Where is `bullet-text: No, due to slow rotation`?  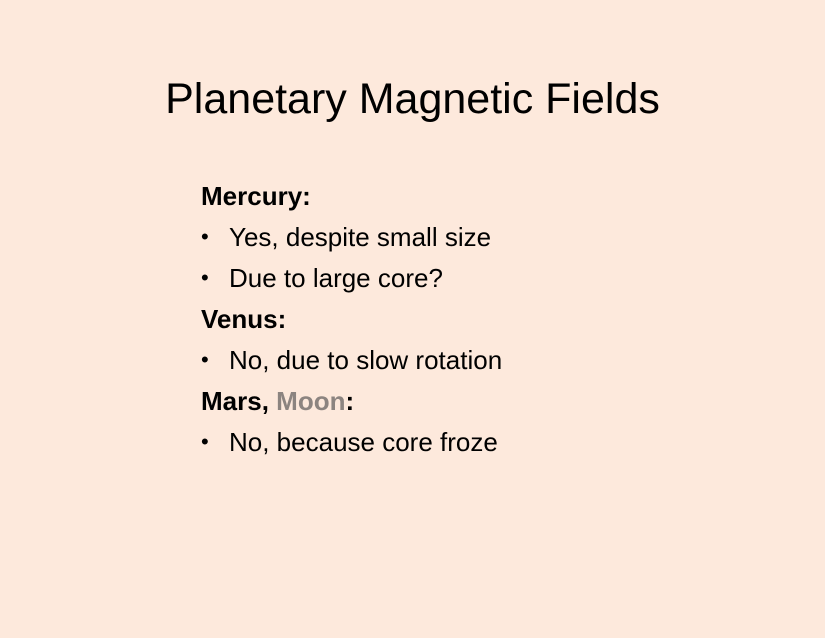
bullet-text: No, due to slow rotation is located at coordinates (366, 360).